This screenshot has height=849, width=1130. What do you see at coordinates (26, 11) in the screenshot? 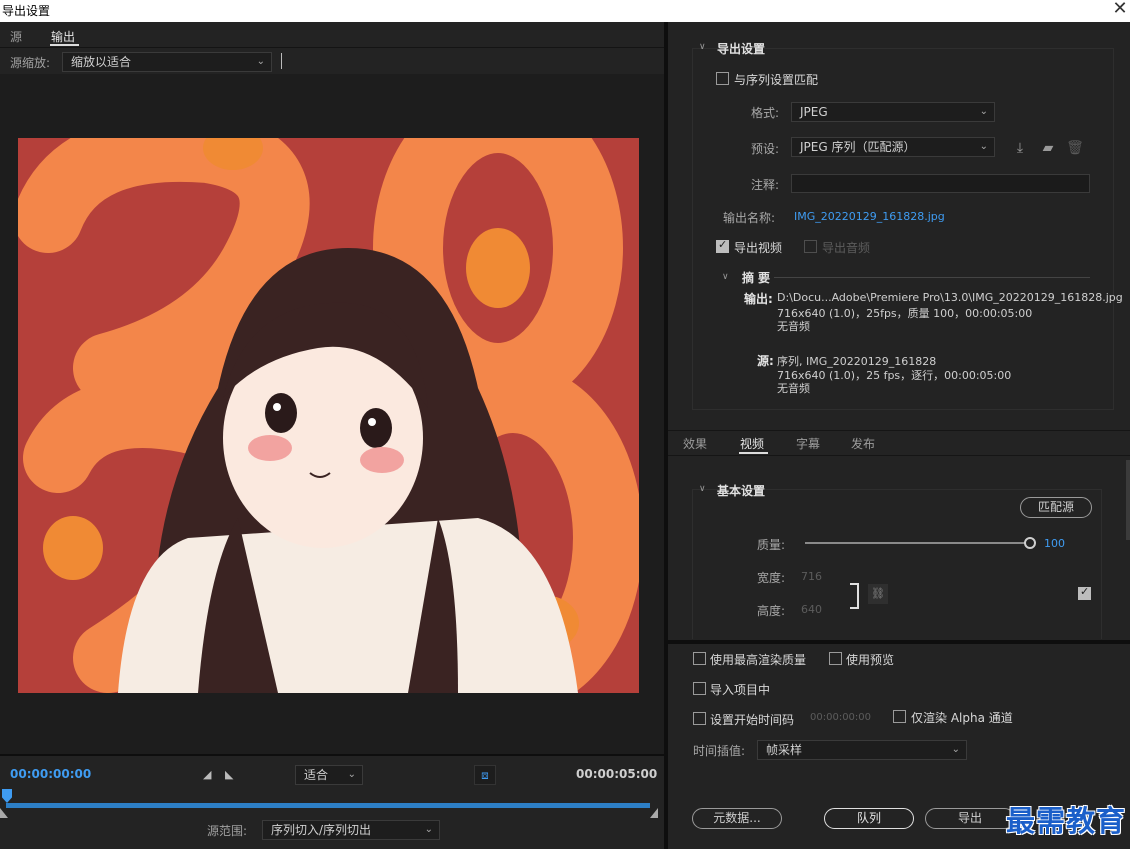
I see `window-title: 导出设置` at bounding box center [26, 11].